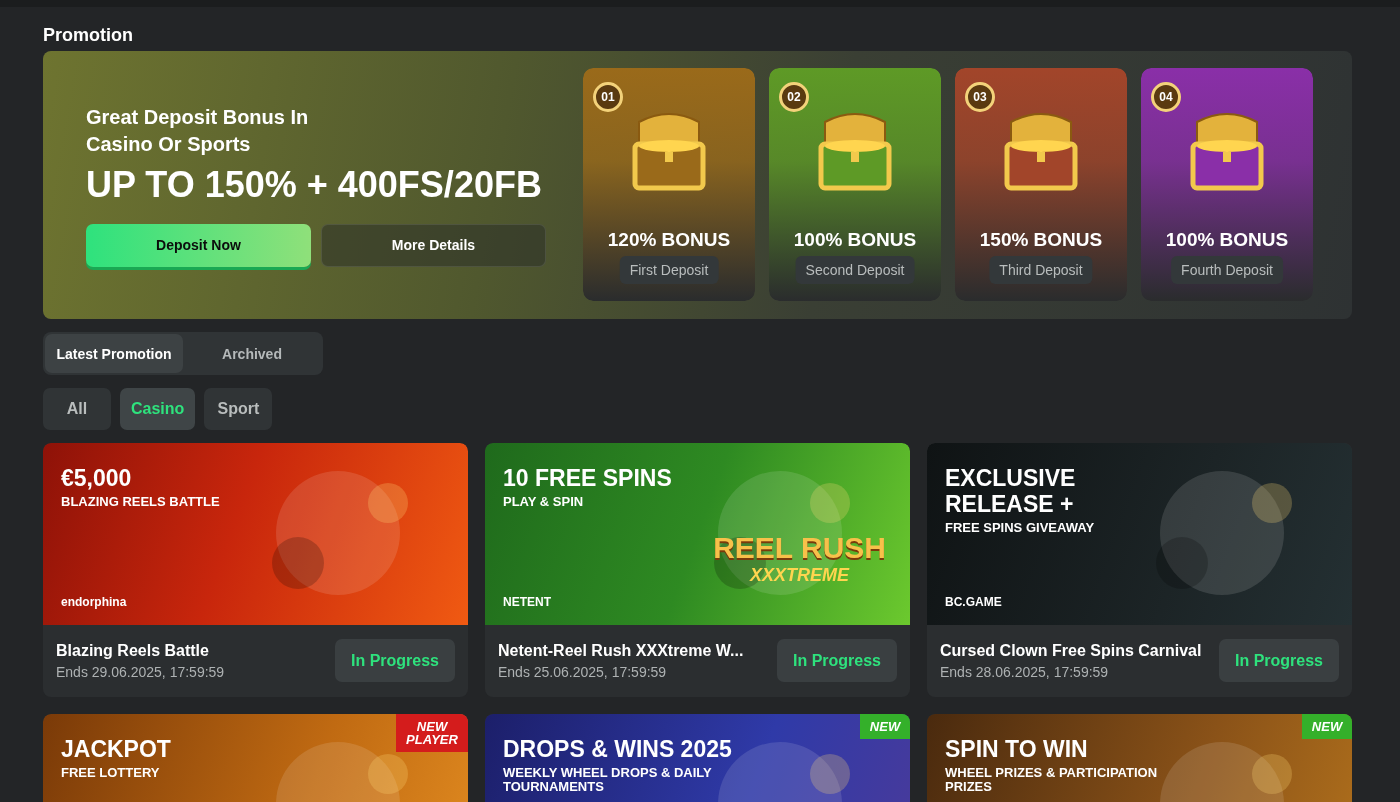 The width and height of the screenshot is (1400, 802). I want to click on banner-title: EXCLUSIVE RELEASE +, so click(1011, 491).